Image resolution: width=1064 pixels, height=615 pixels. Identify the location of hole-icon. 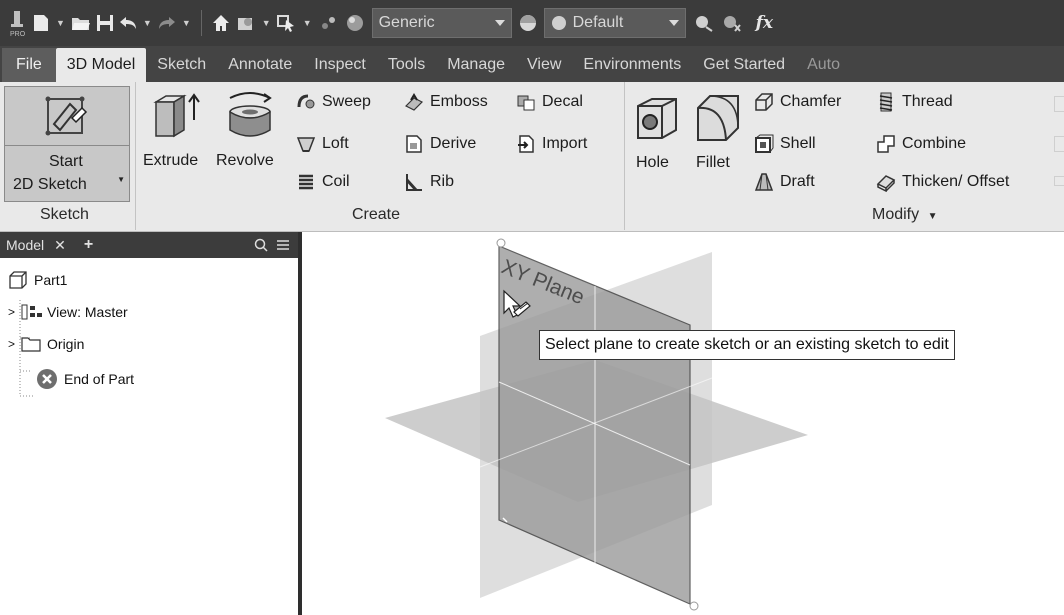
(657, 118).